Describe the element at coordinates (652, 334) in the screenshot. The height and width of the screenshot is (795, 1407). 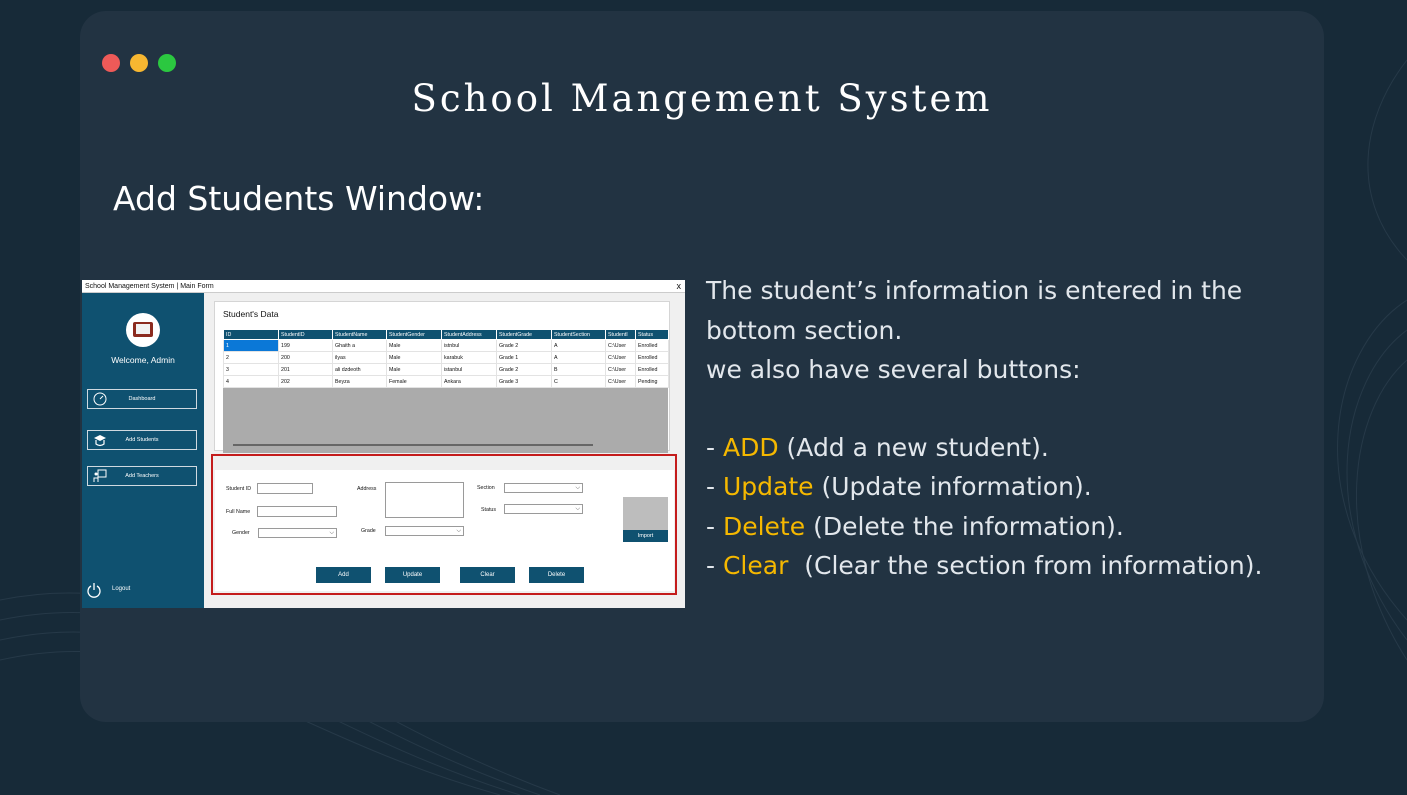
I see `column-header: Status` at that location.